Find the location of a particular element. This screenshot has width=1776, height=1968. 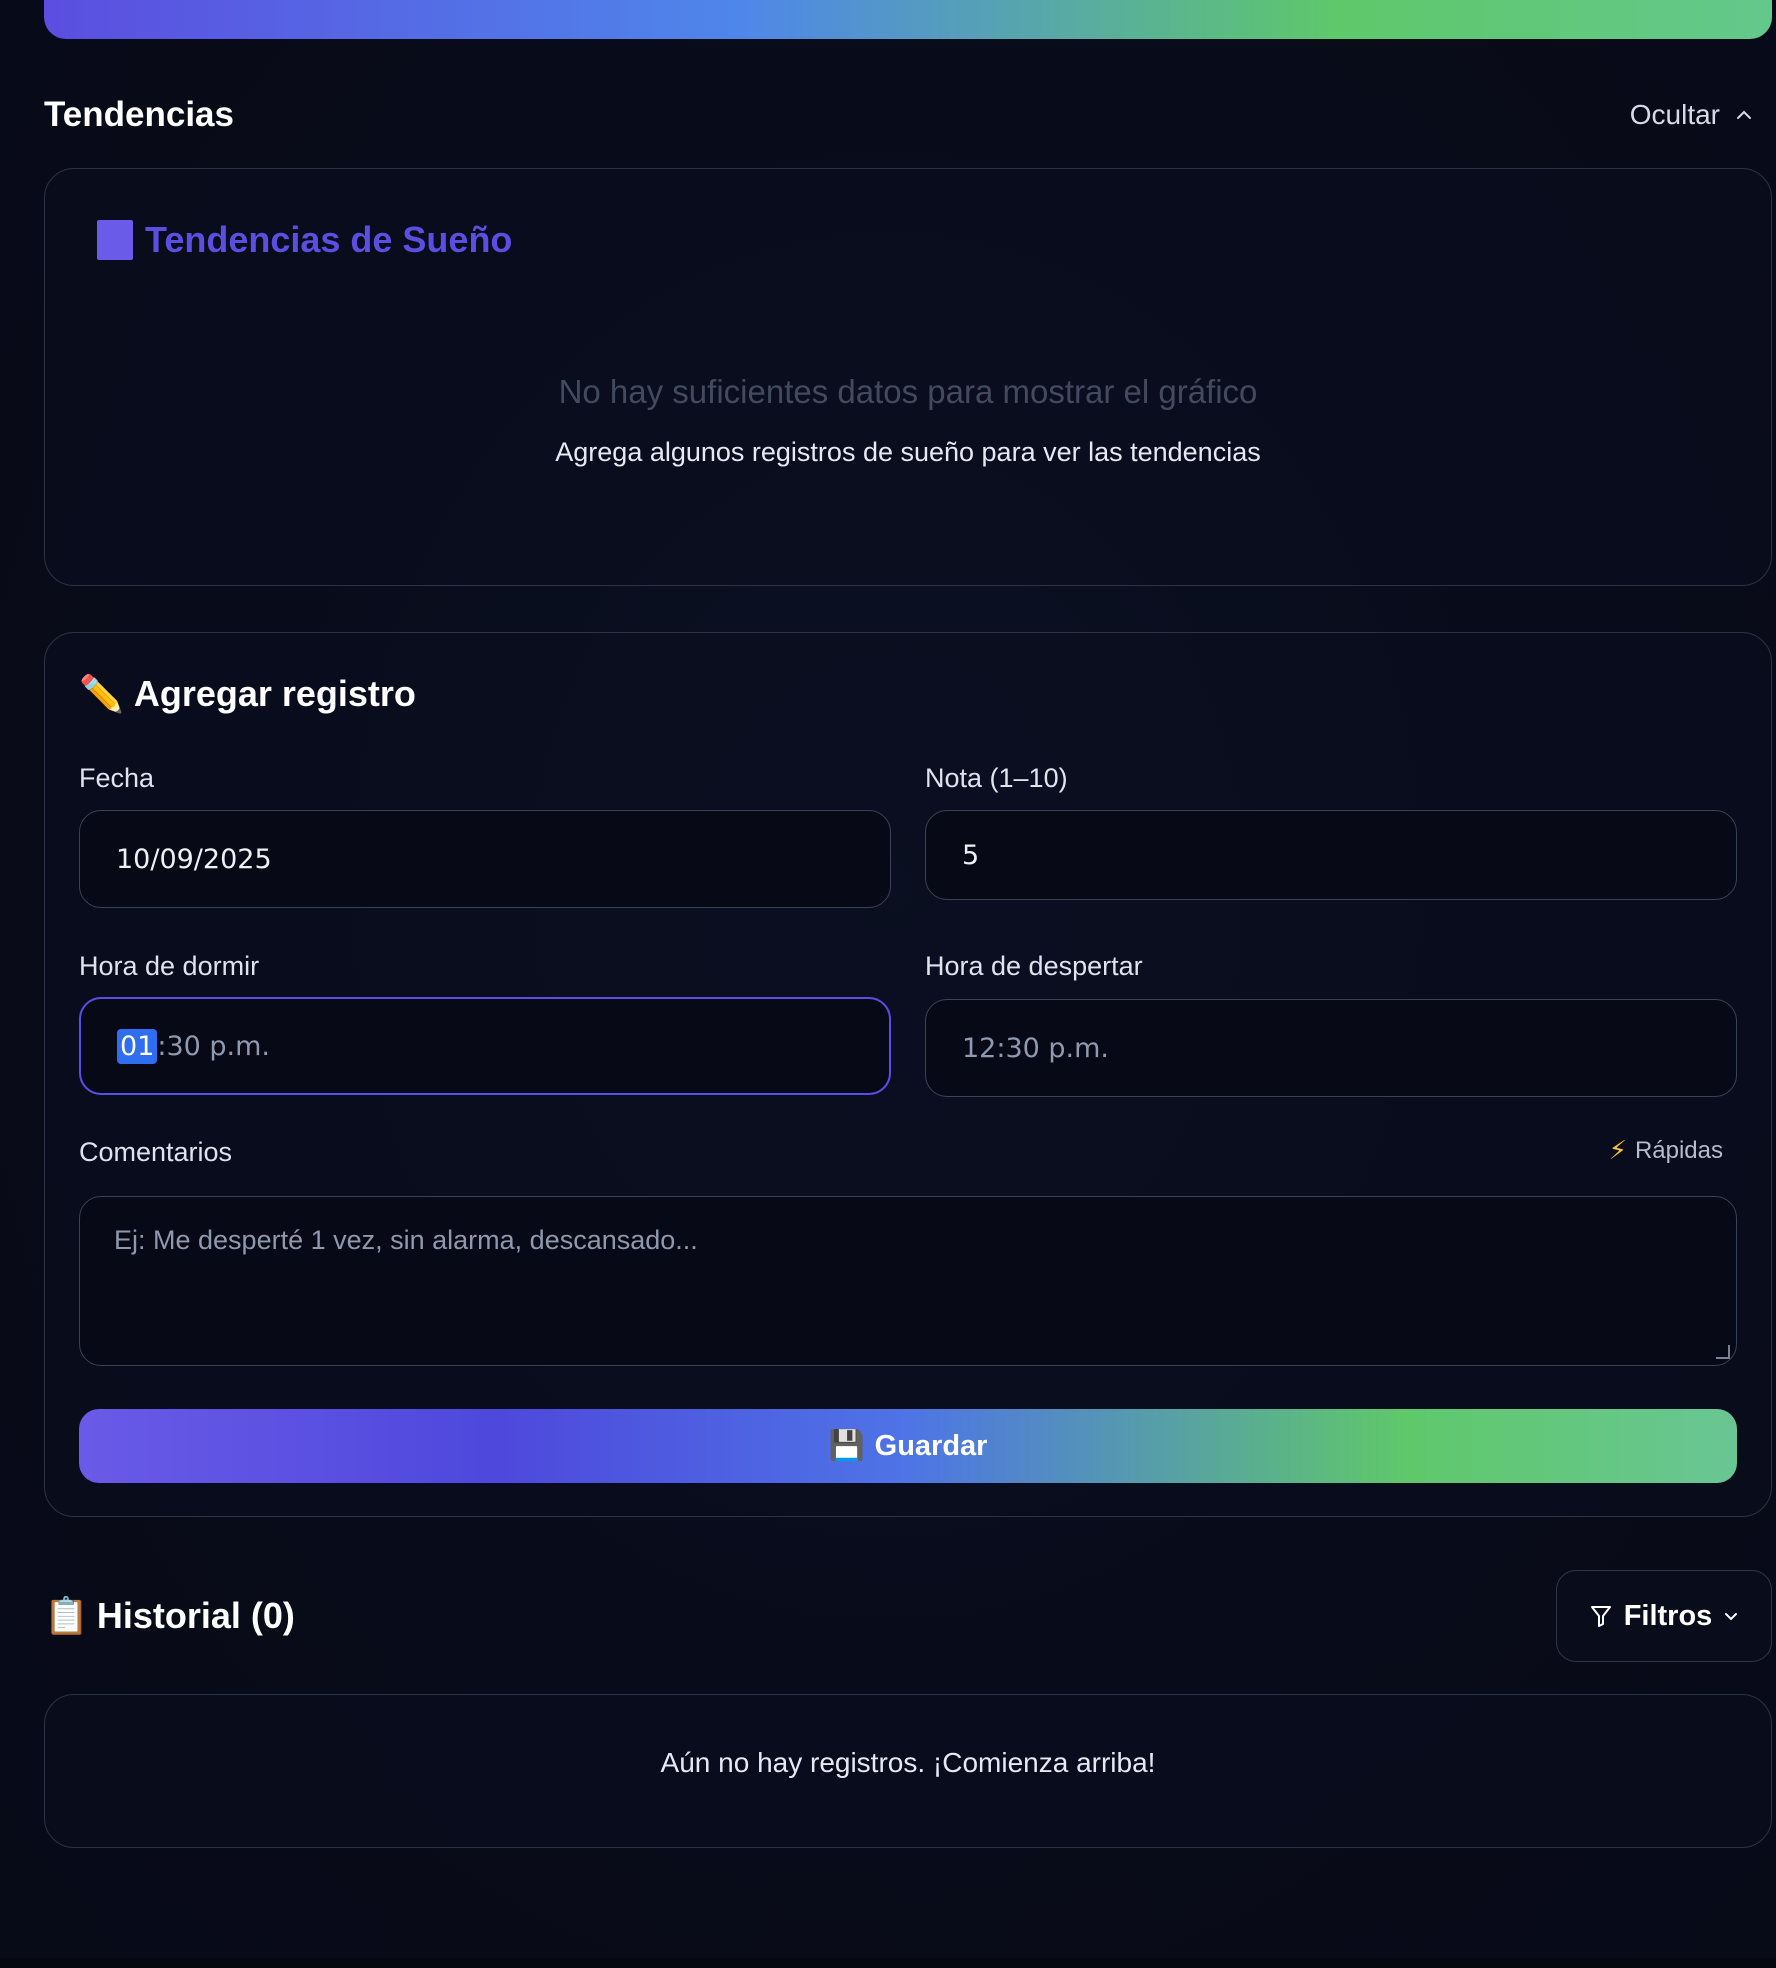

hide-trends-label: Ocultar is located at coordinates (1674, 114).